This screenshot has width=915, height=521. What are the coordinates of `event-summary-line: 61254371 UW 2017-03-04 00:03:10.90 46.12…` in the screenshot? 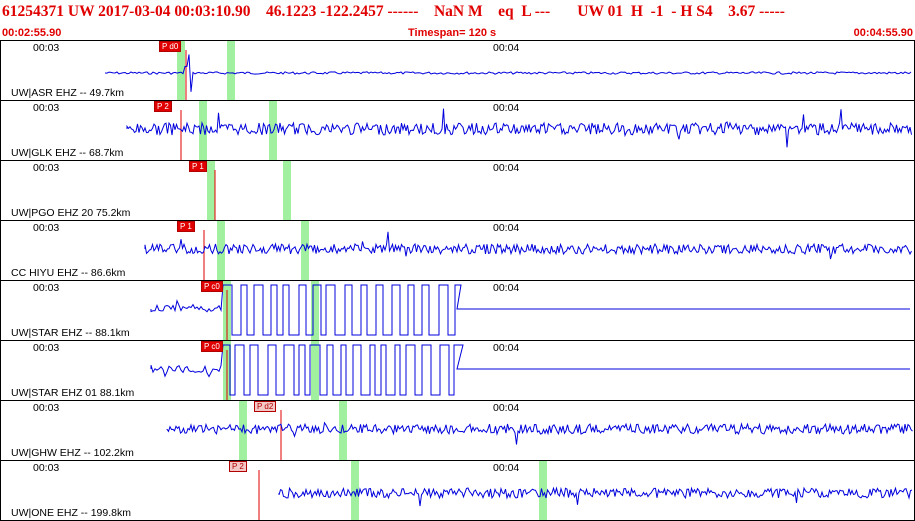 It's located at (393, 11).